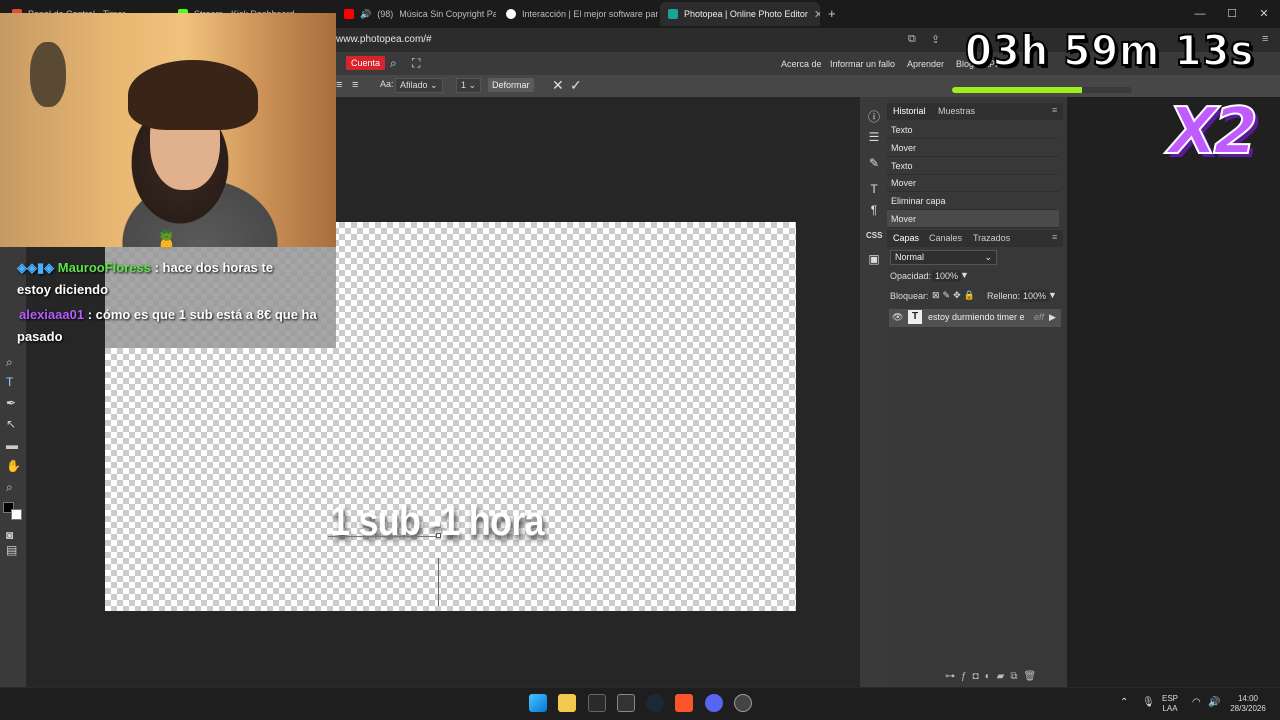  What do you see at coordinates (393, 63) in the screenshot?
I see `search-icon: ⌕` at bounding box center [393, 63].